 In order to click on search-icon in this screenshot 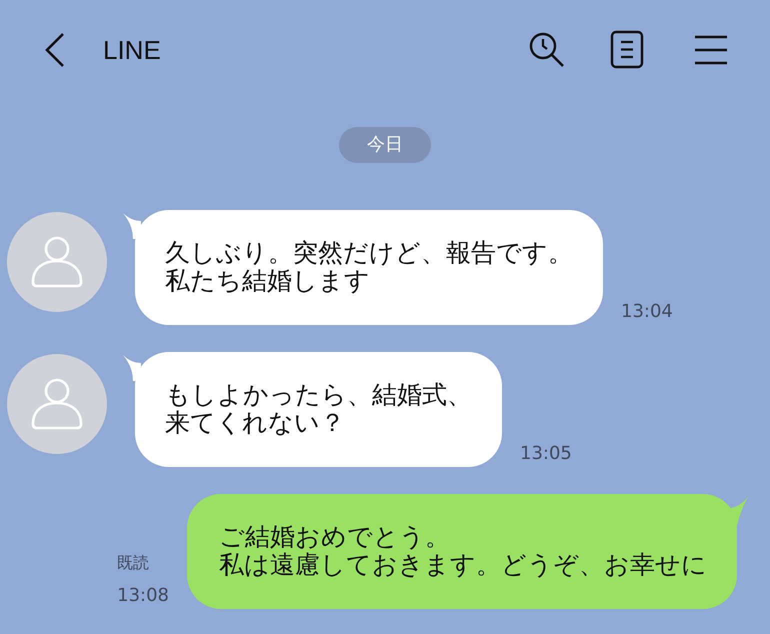, I will do `click(547, 50)`.